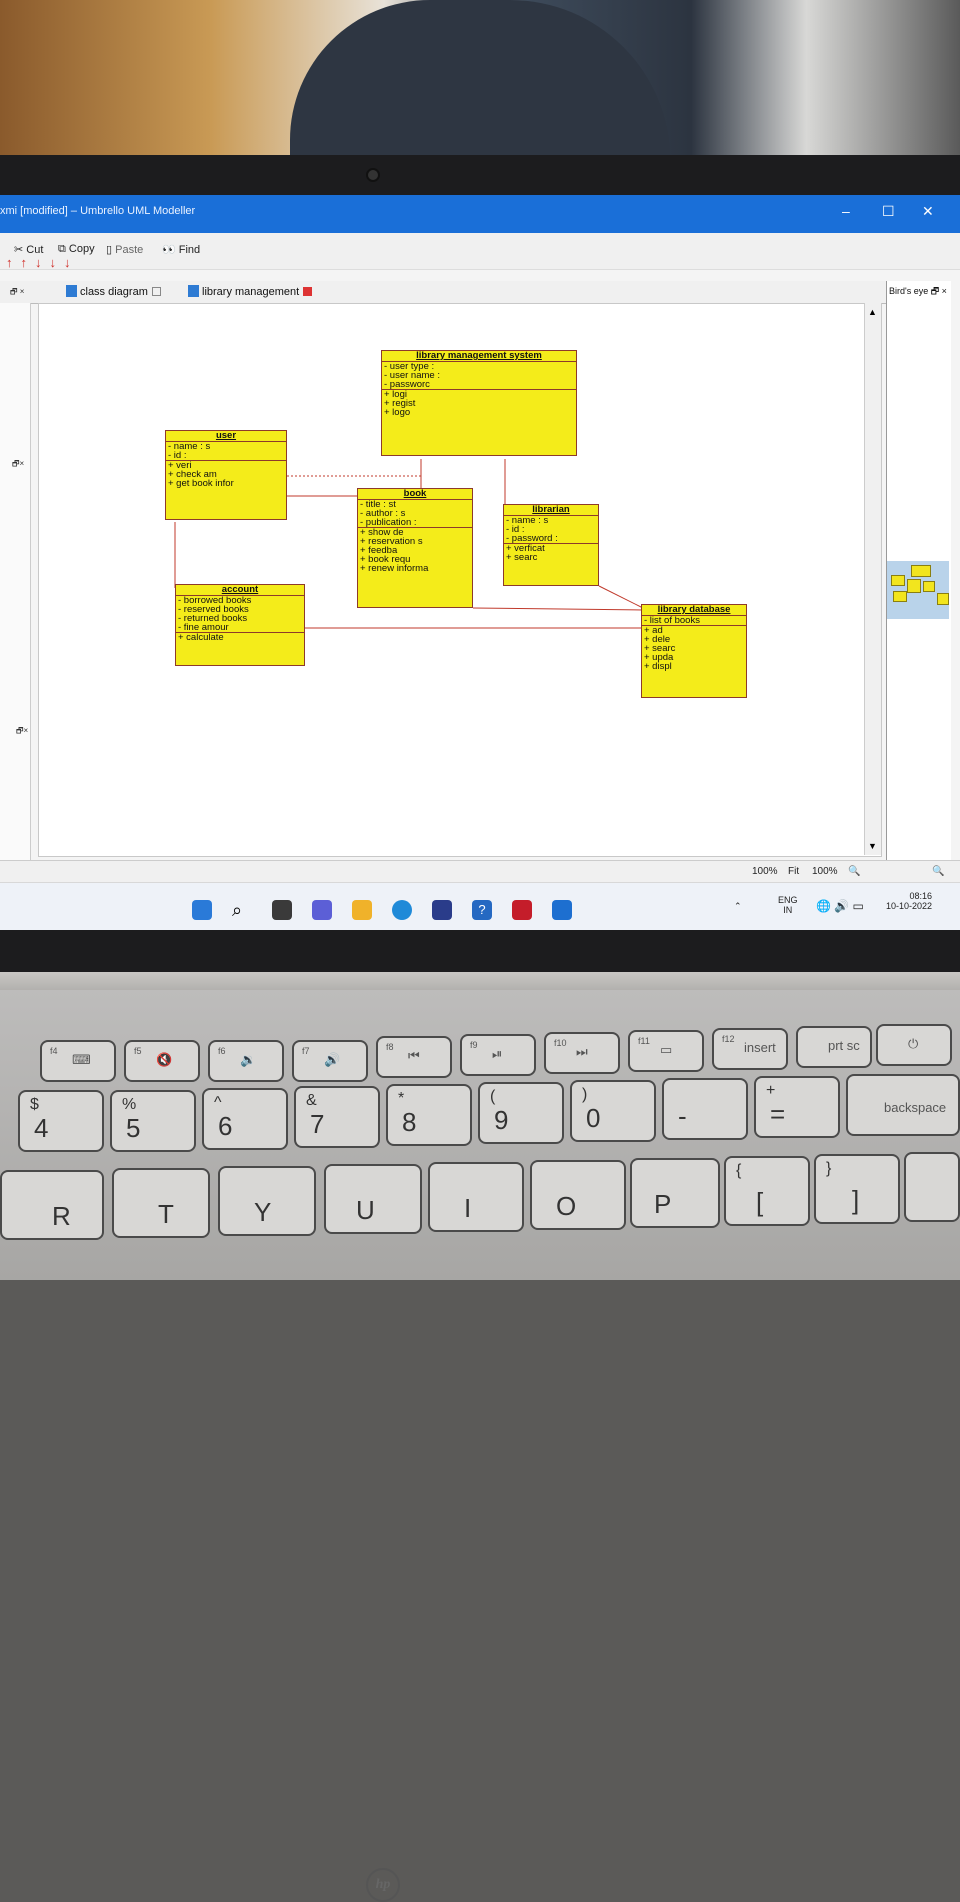  What do you see at coordinates (124, 249) in the screenshot?
I see `paste-button: ▯ Paste` at bounding box center [124, 249].